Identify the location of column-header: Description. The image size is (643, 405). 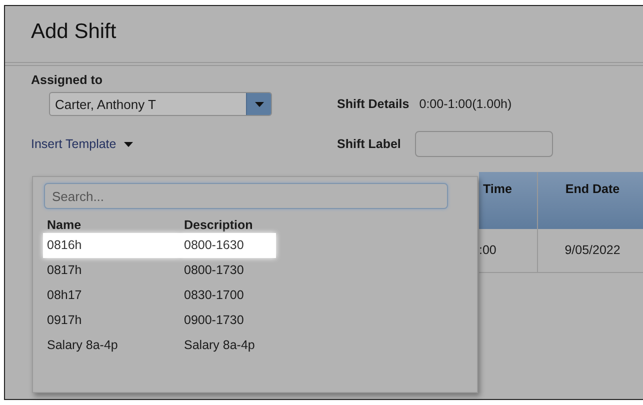
(218, 225).